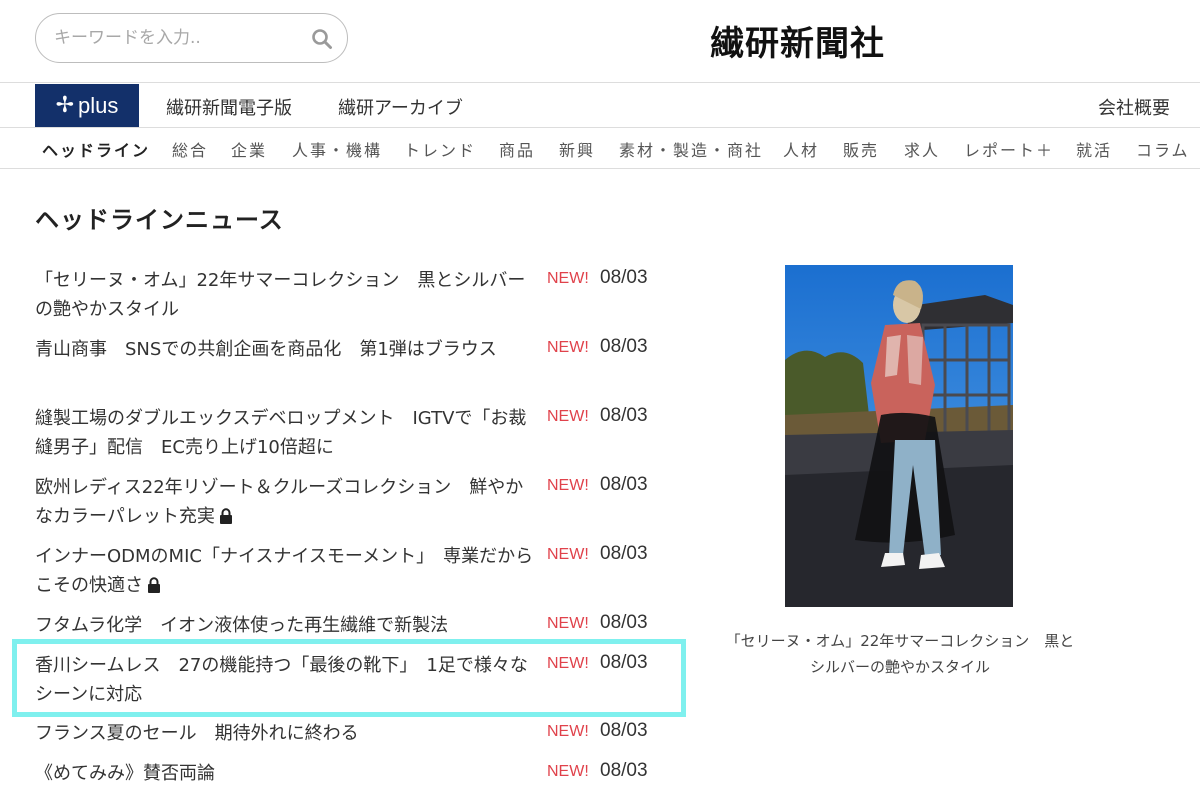 The height and width of the screenshot is (791, 1200). Describe the element at coordinates (98, 105) in the screenshot. I see `plus-label: plus` at that location.